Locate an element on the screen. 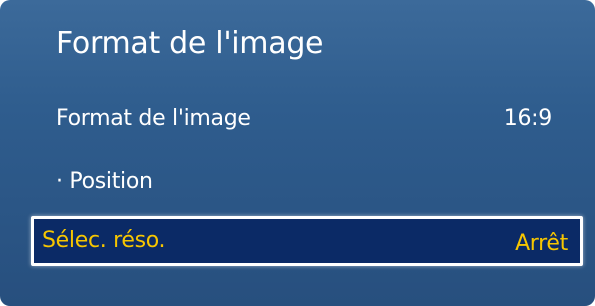 The height and width of the screenshot is (306, 595). menu-item-label: Sélec. réso. is located at coordinates (104, 240).